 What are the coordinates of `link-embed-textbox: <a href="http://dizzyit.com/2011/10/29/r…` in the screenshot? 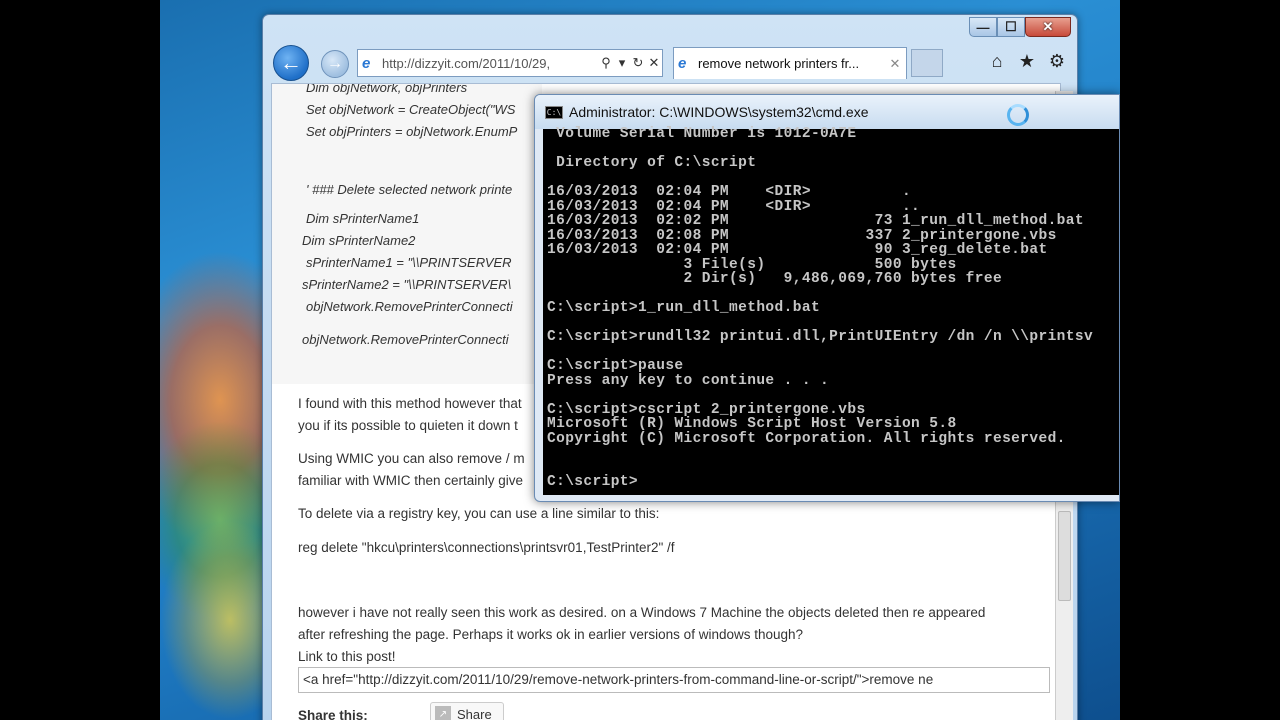 It's located at (674, 680).